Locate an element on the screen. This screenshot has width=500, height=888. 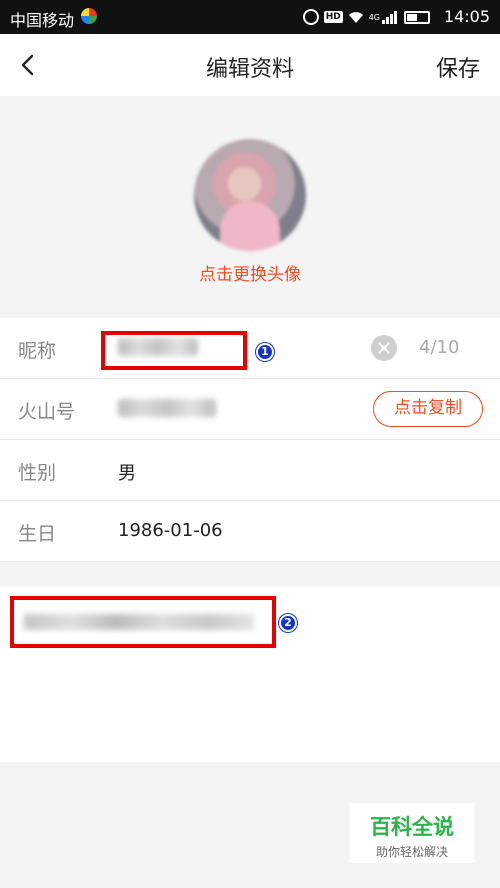
nickname-highlight-box is located at coordinates (174, 350).